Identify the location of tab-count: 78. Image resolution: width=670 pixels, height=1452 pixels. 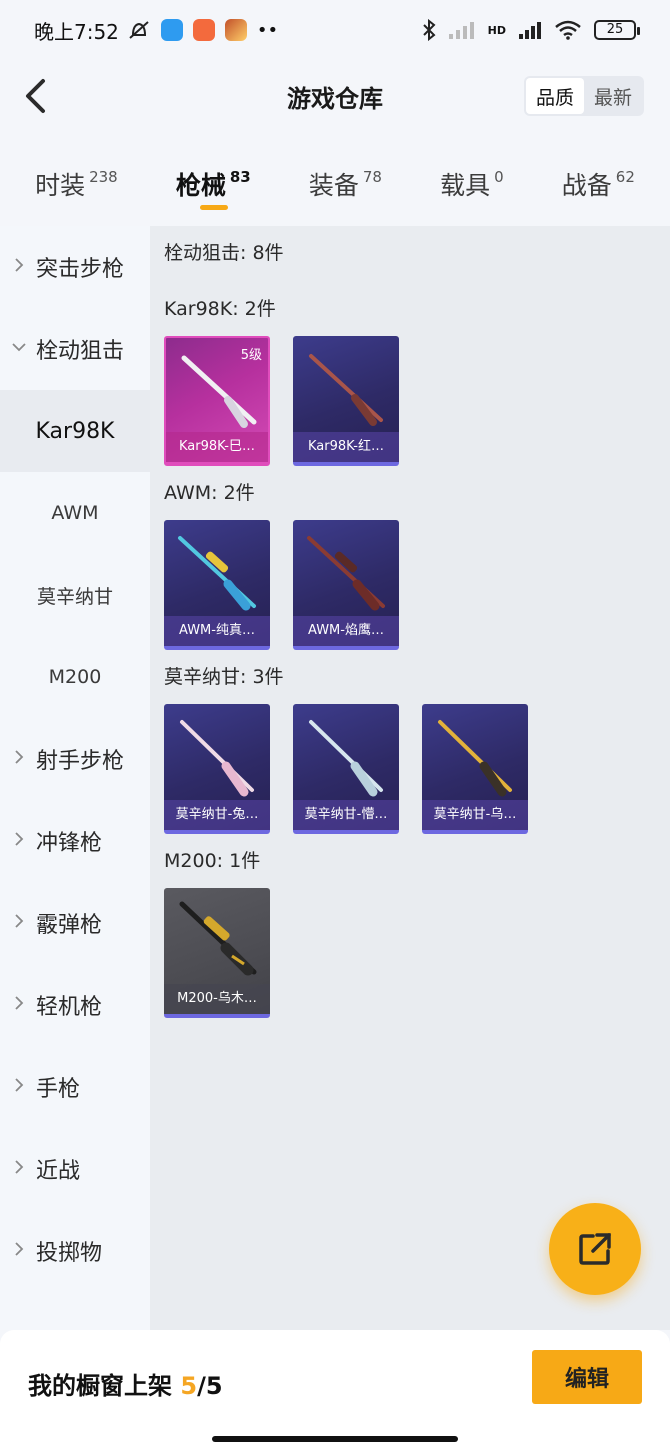
(372, 177).